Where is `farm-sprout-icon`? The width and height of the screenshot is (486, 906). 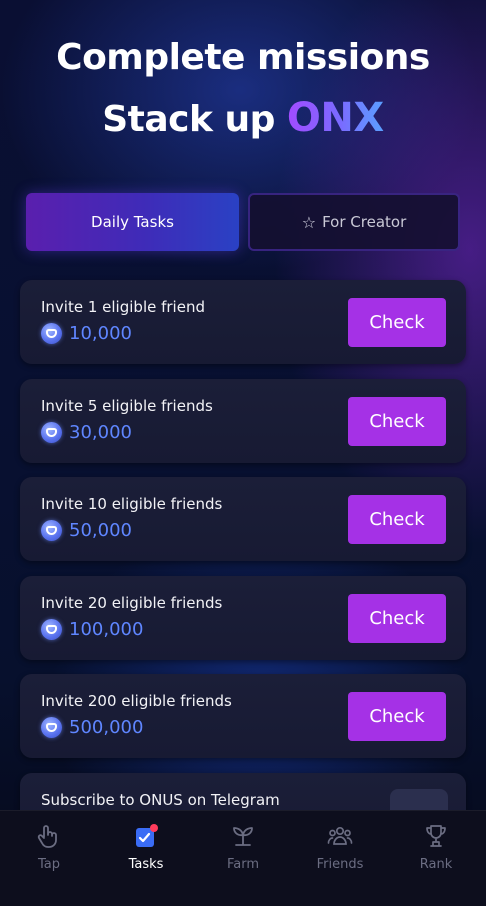 farm-sprout-icon is located at coordinates (243, 836).